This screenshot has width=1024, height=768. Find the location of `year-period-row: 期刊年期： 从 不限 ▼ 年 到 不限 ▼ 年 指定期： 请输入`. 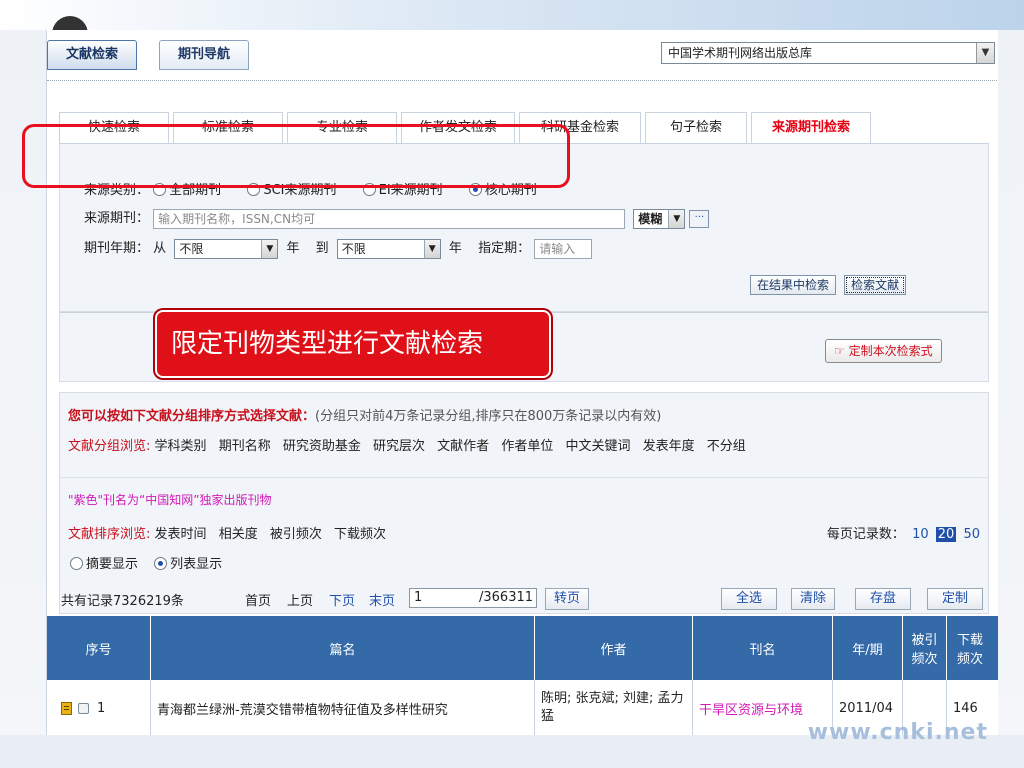

year-period-row: 期刊年期： 从 不限 ▼ 年 到 不限 ▼ 年 指定期： 请输入 is located at coordinates (338, 249).